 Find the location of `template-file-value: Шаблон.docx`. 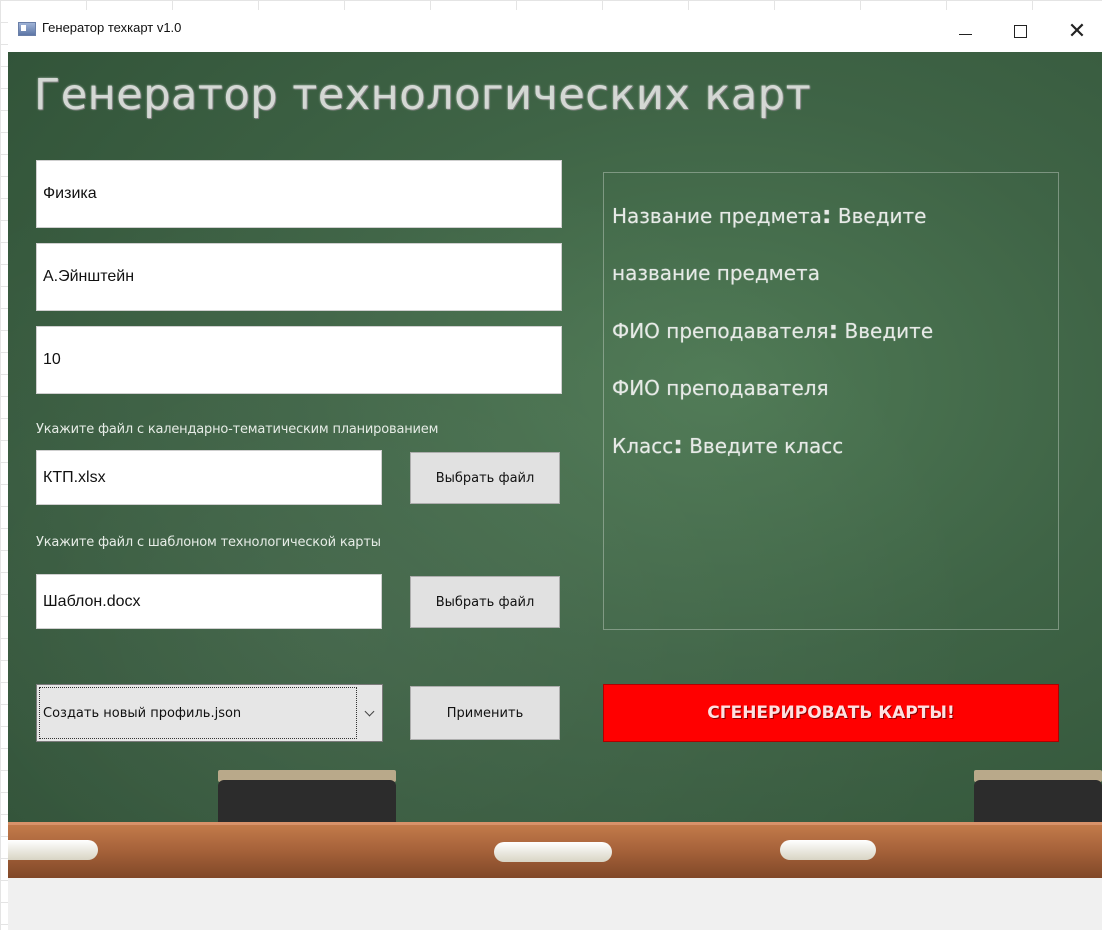

template-file-value: Шаблон.docx is located at coordinates (92, 601).